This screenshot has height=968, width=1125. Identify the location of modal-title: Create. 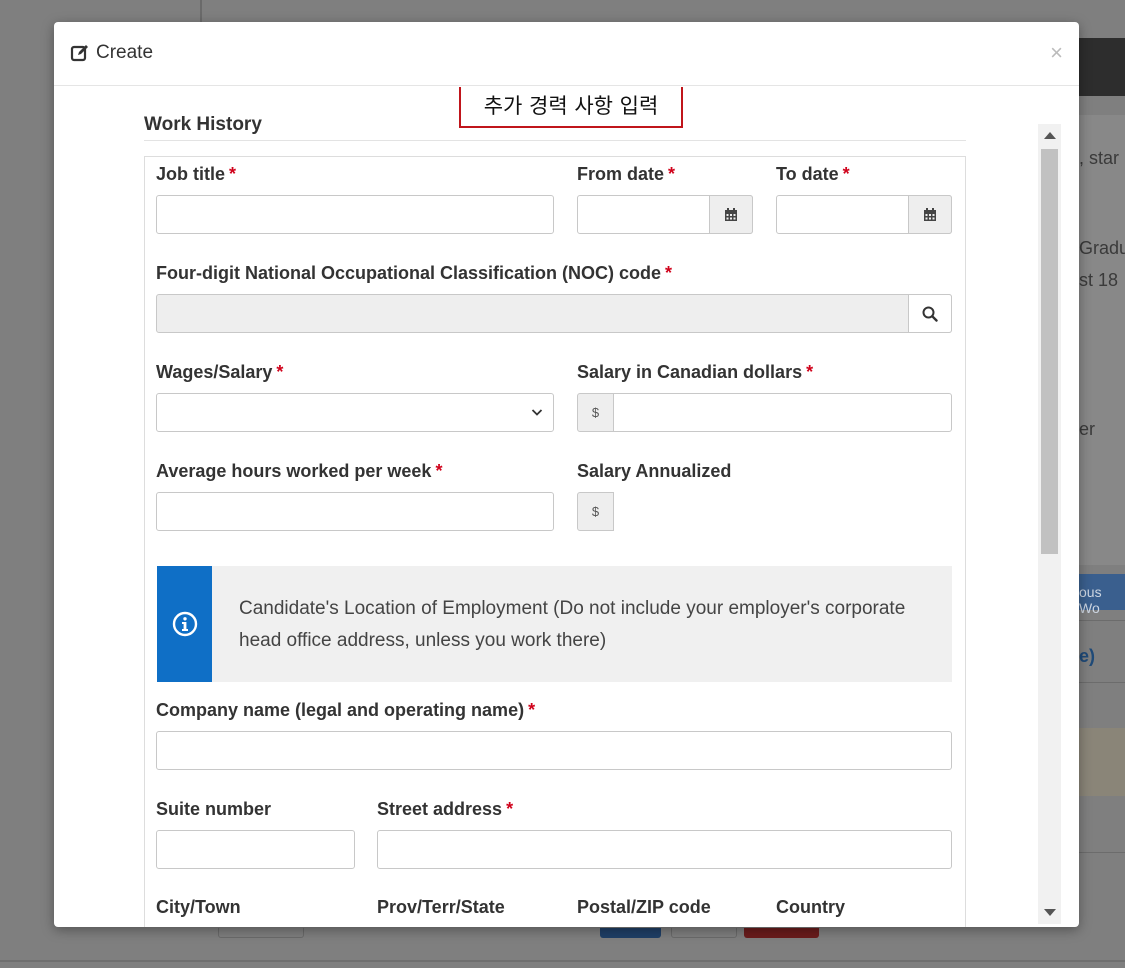
(111, 53).